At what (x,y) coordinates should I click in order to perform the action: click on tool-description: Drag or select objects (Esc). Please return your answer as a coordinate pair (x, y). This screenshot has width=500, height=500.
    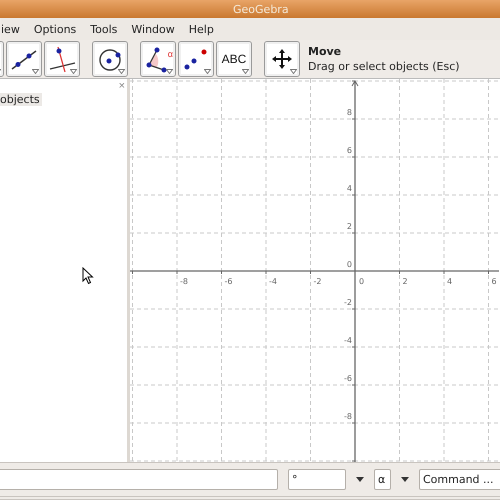
    Looking at the image, I should click on (384, 66).